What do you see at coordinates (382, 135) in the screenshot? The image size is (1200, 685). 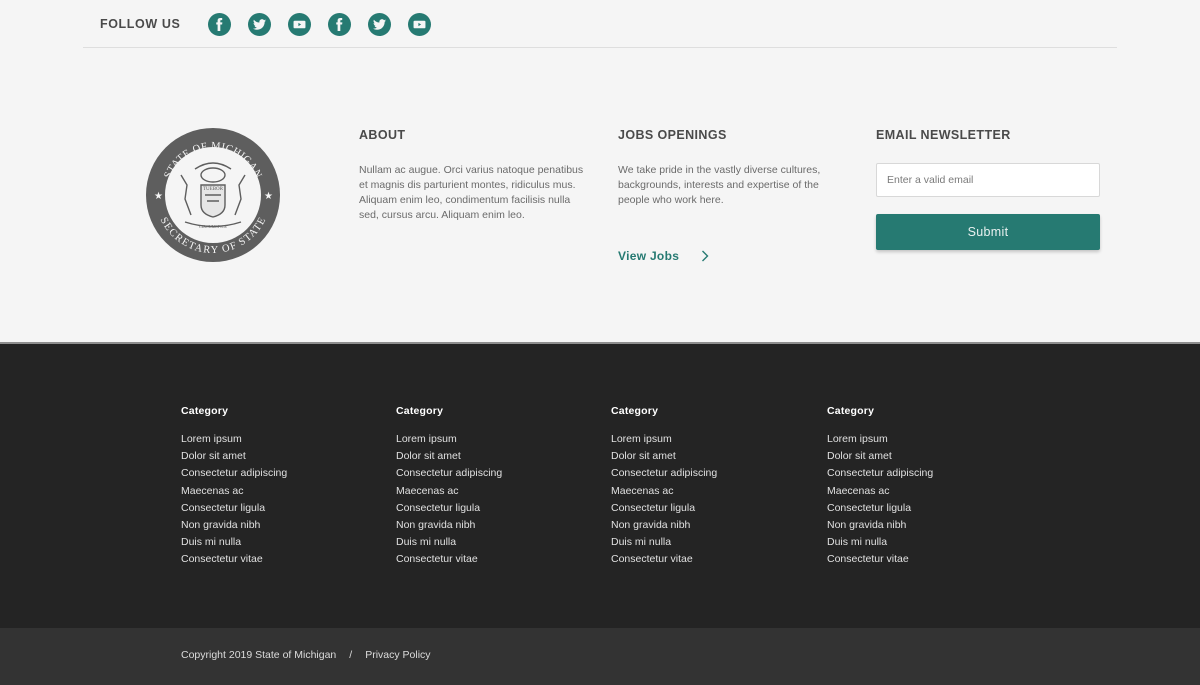 I see `about-title: ABOUT` at bounding box center [382, 135].